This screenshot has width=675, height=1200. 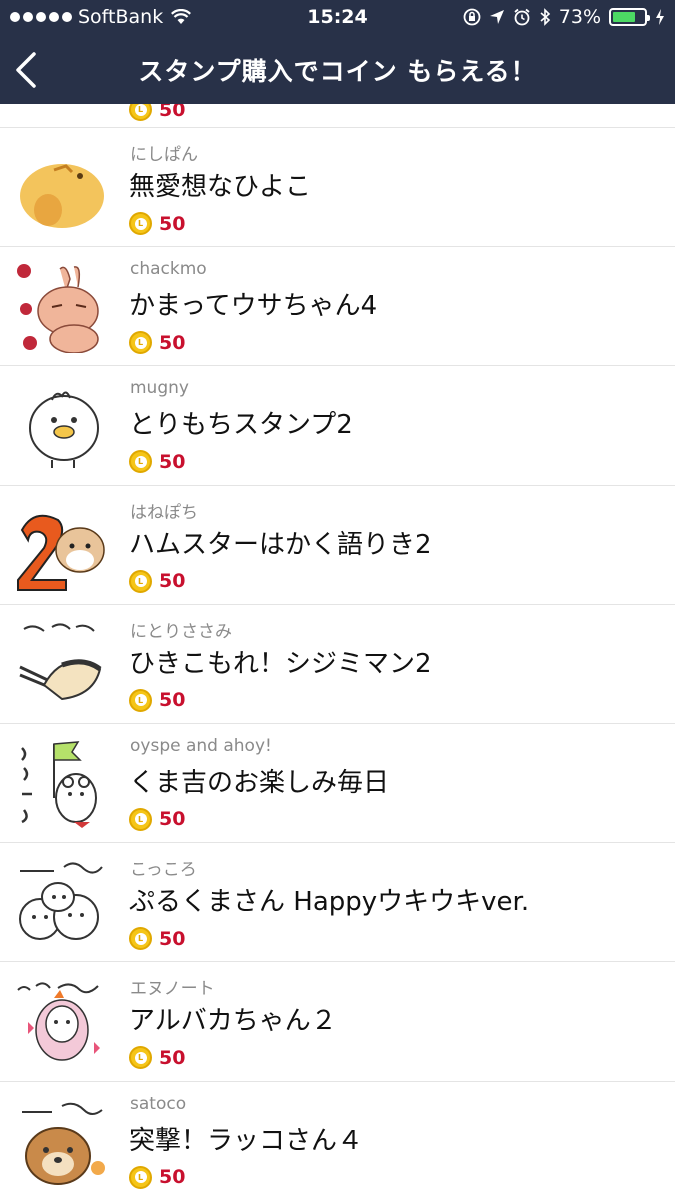 What do you see at coordinates (280, 544) in the screenshot?
I see `item-title: ハムスターはかく語りき2` at bounding box center [280, 544].